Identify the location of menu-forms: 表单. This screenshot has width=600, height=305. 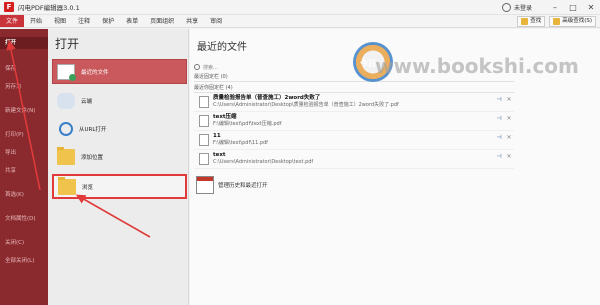
(132, 21).